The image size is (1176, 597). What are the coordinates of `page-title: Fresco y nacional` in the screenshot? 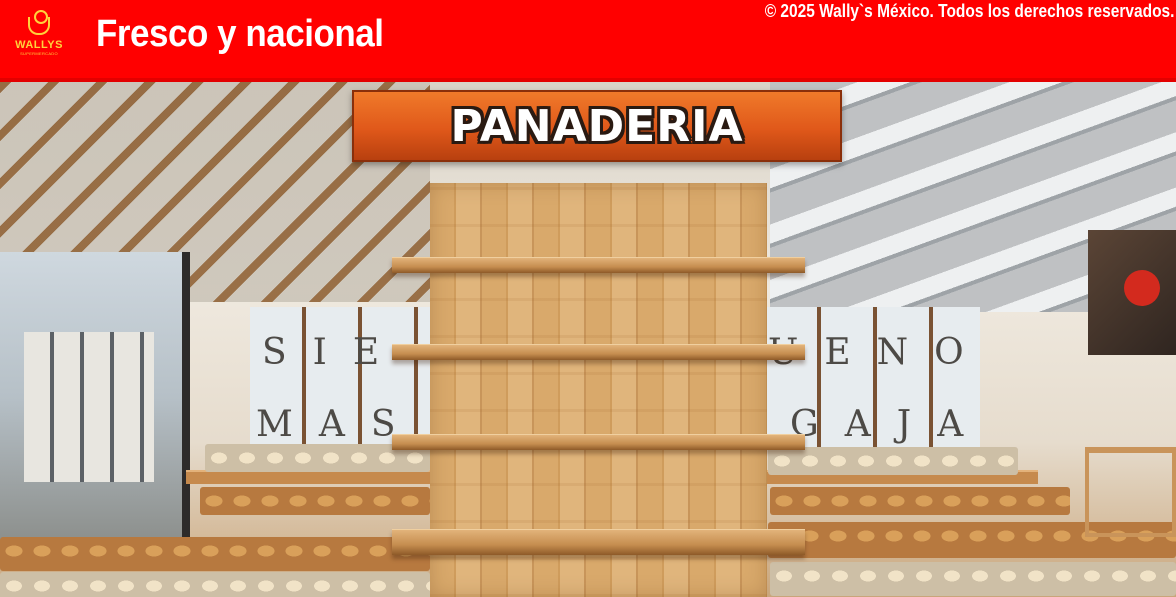 It's located at (240, 34).